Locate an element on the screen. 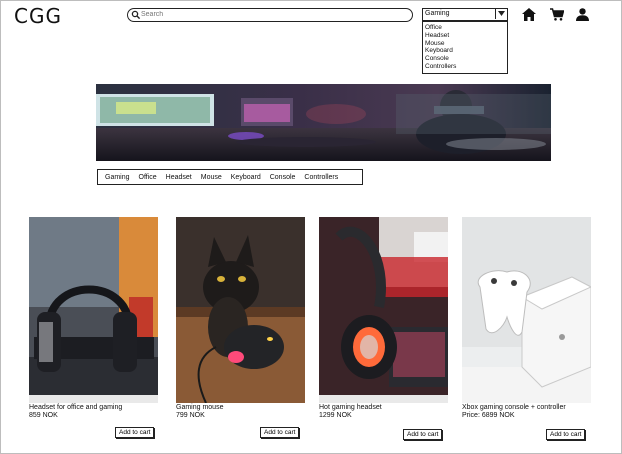 The image size is (622, 454). dropdown-option: Headset is located at coordinates (465, 36).